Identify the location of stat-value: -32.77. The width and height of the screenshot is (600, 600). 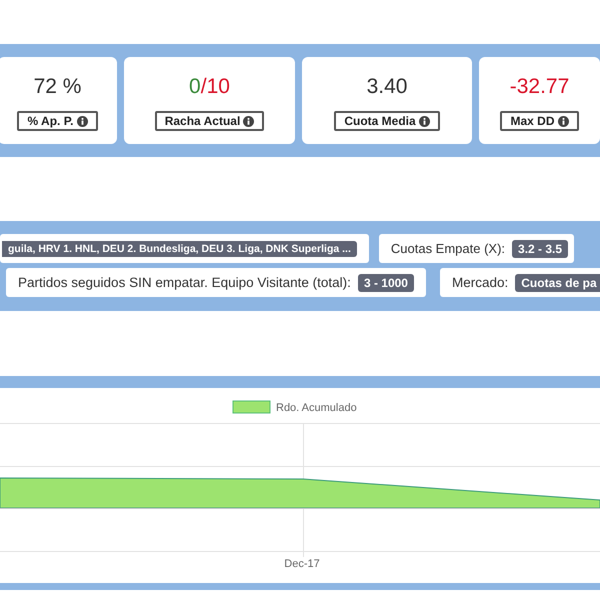
(540, 87).